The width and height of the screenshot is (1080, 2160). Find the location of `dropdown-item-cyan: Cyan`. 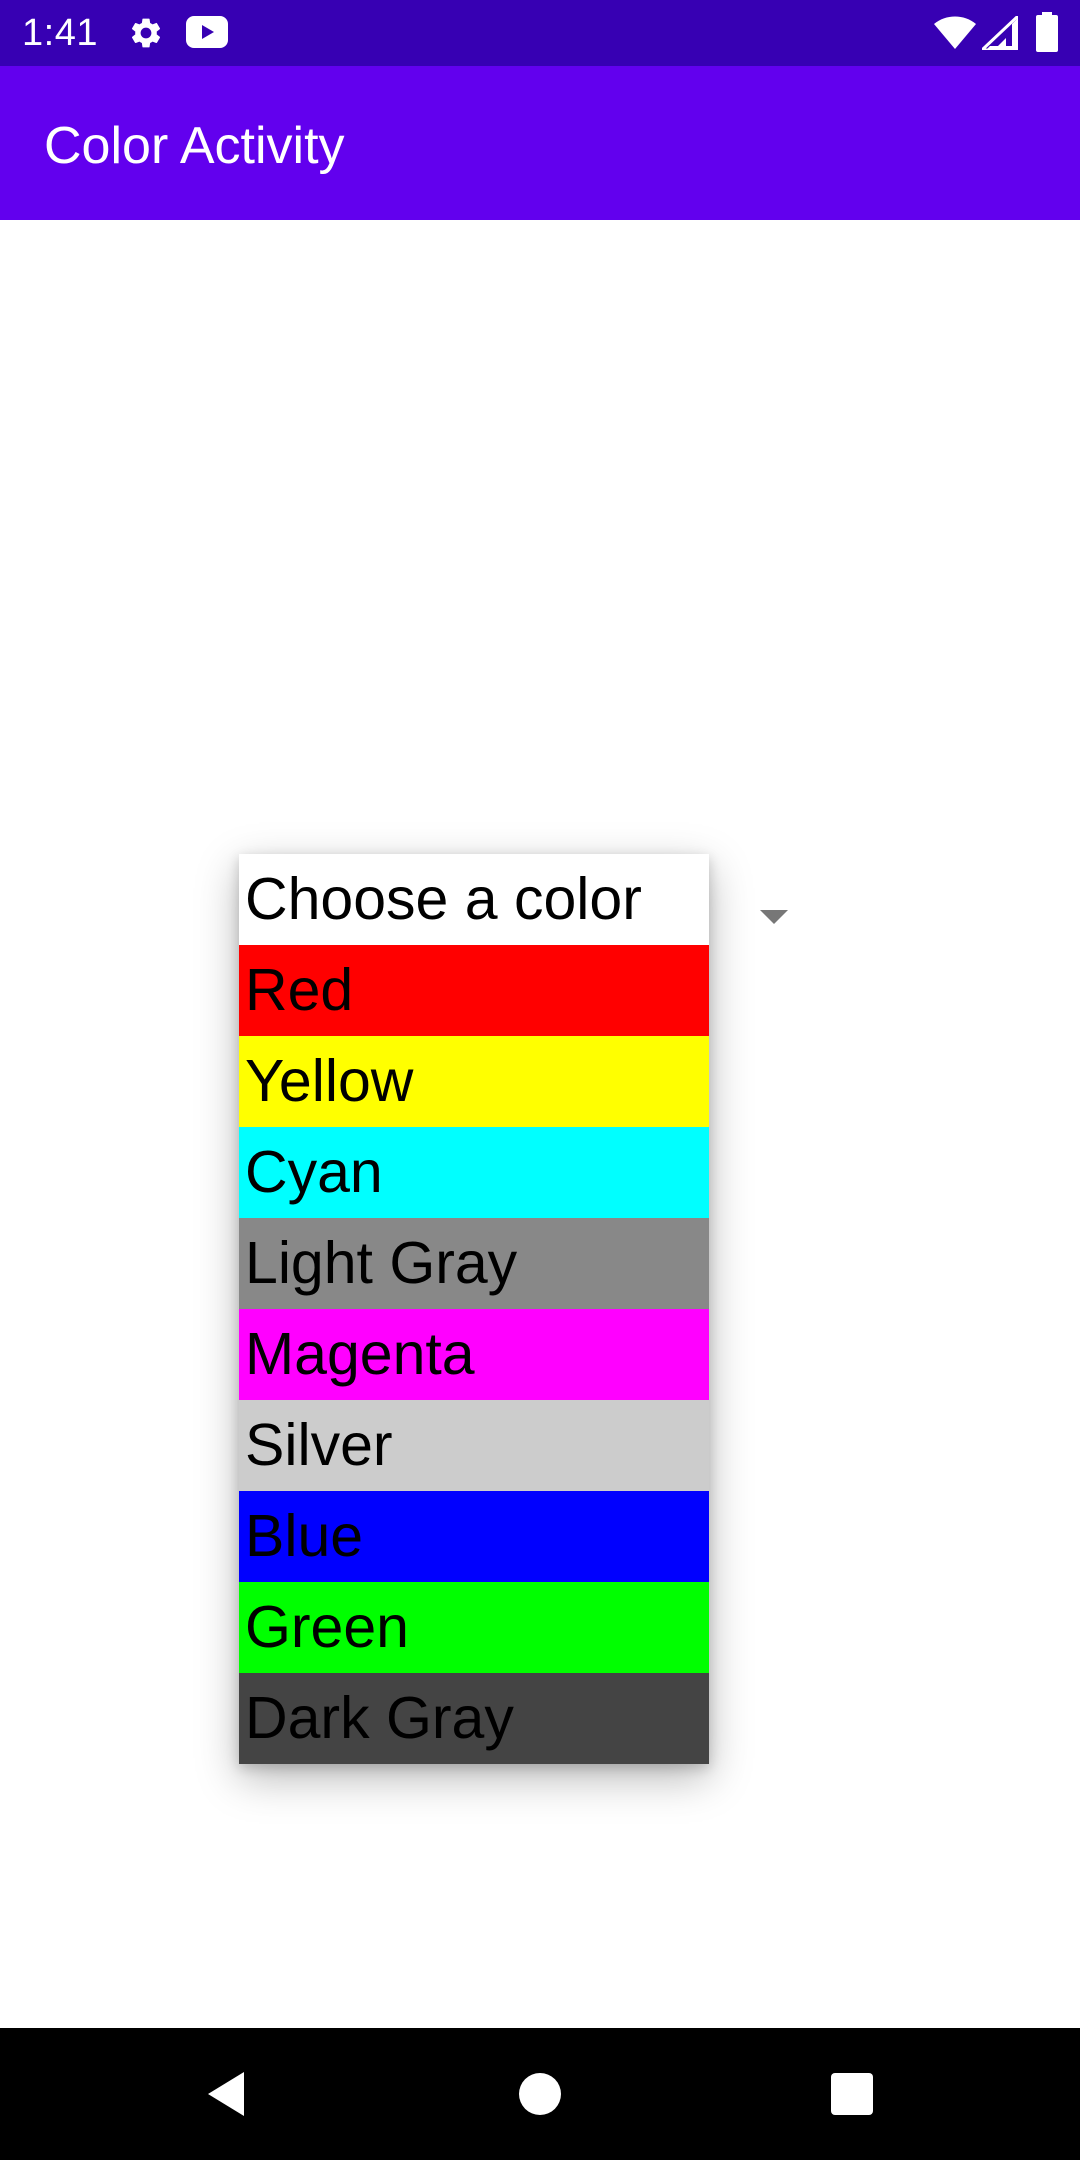

dropdown-item-cyan: Cyan is located at coordinates (474, 1172).